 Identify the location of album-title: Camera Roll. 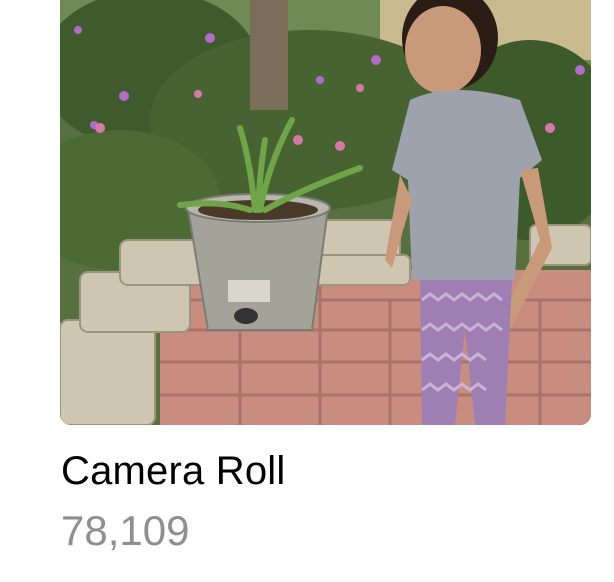
(173, 471).